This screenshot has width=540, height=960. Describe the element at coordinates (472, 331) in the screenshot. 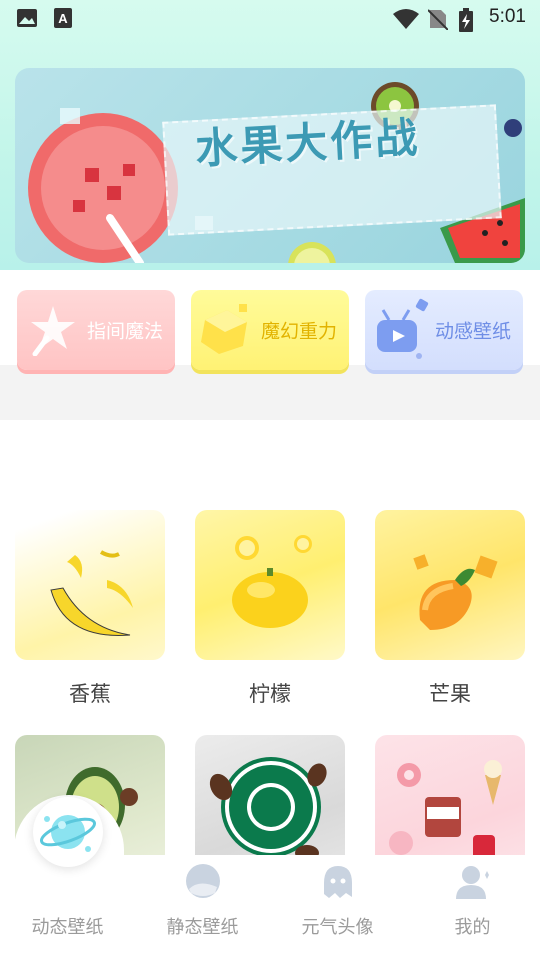

I see `feature-motion-label: 动感壁纸` at that location.